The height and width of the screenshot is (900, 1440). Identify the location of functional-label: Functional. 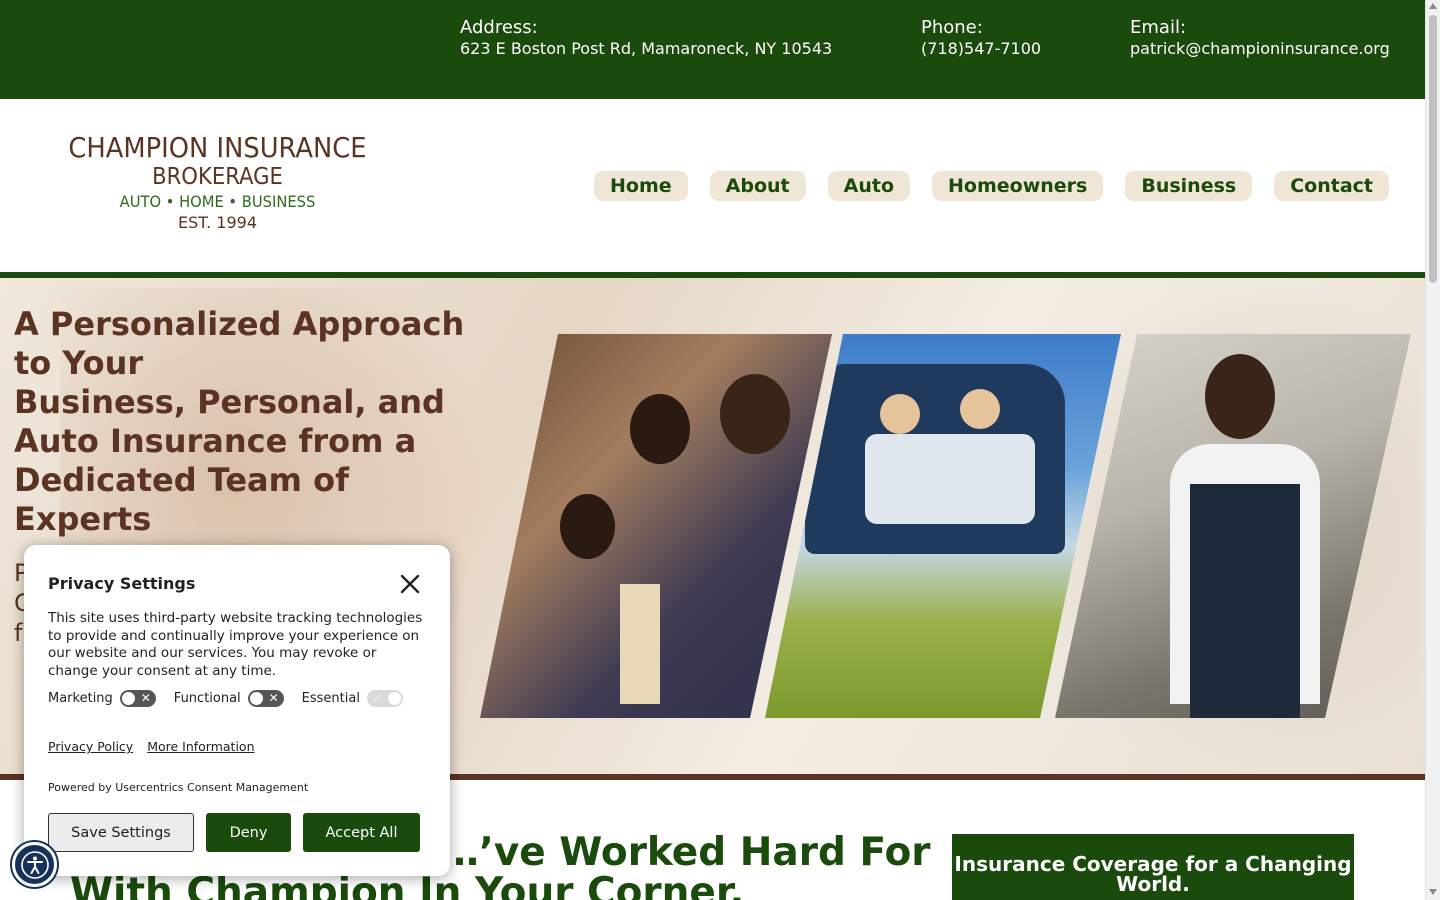
(207, 698).